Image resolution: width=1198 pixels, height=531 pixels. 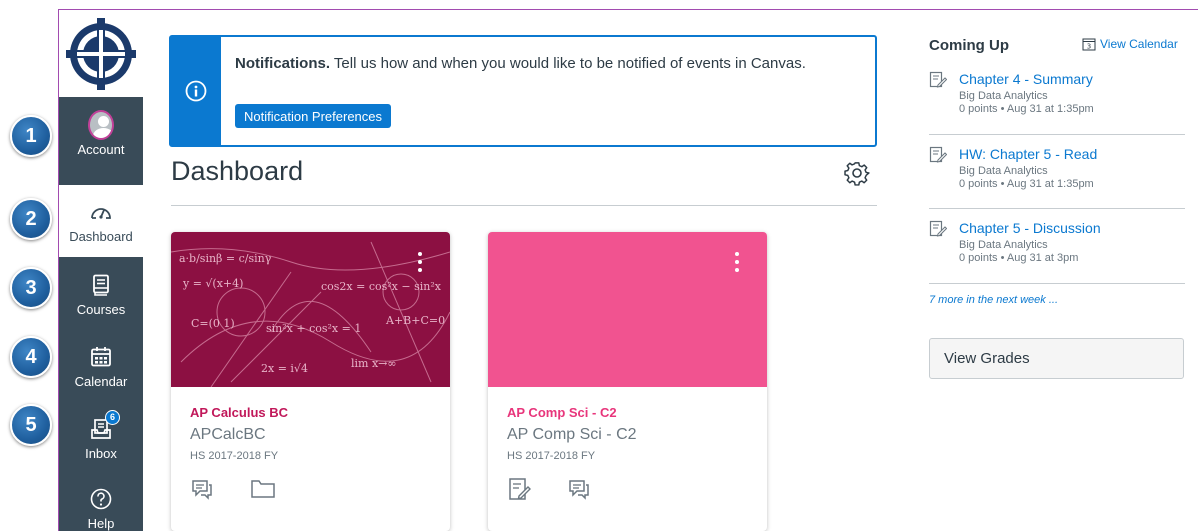 I want to click on callout-1: 1, so click(x=31, y=136).